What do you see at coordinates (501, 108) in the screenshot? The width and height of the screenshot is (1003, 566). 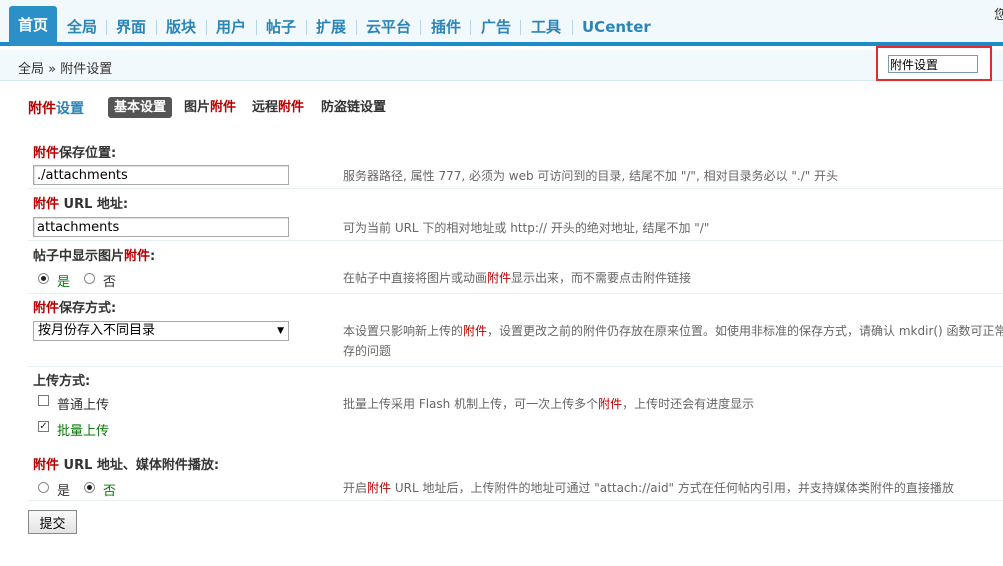 I see `sub-navigation: 附件设置 基本设置 图片附件 远程附件 防盗链设置` at bounding box center [501, 108].